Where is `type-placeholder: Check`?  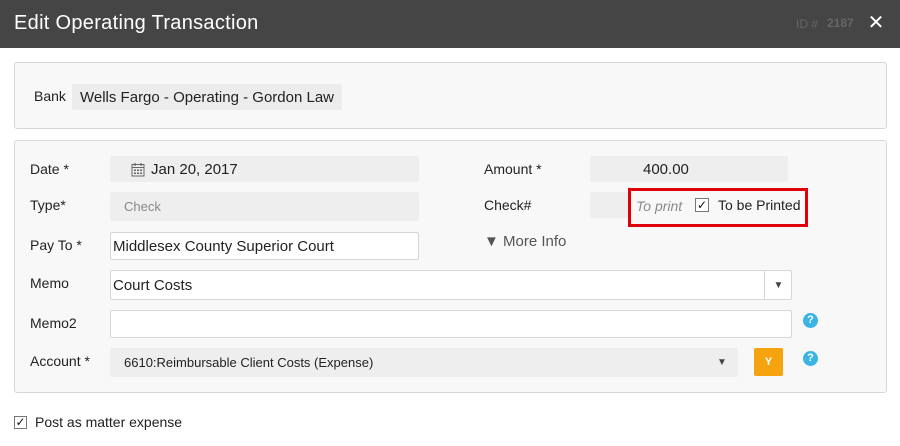 type-placeholder: Check is located at coordinates (142, 206).